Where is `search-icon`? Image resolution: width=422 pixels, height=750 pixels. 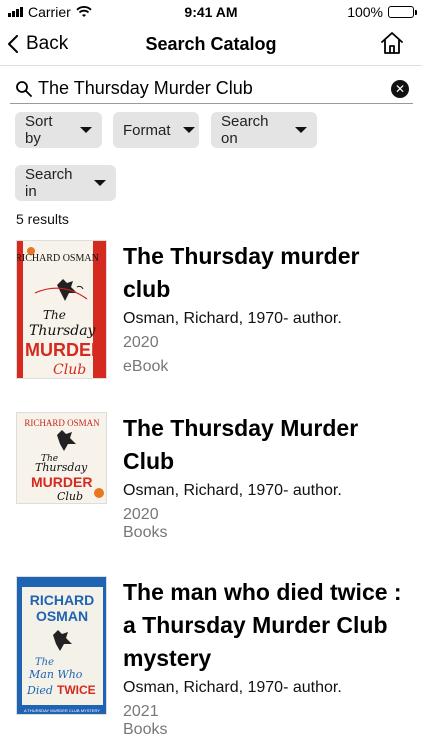 search-icon is located at coordinates (24, 88).